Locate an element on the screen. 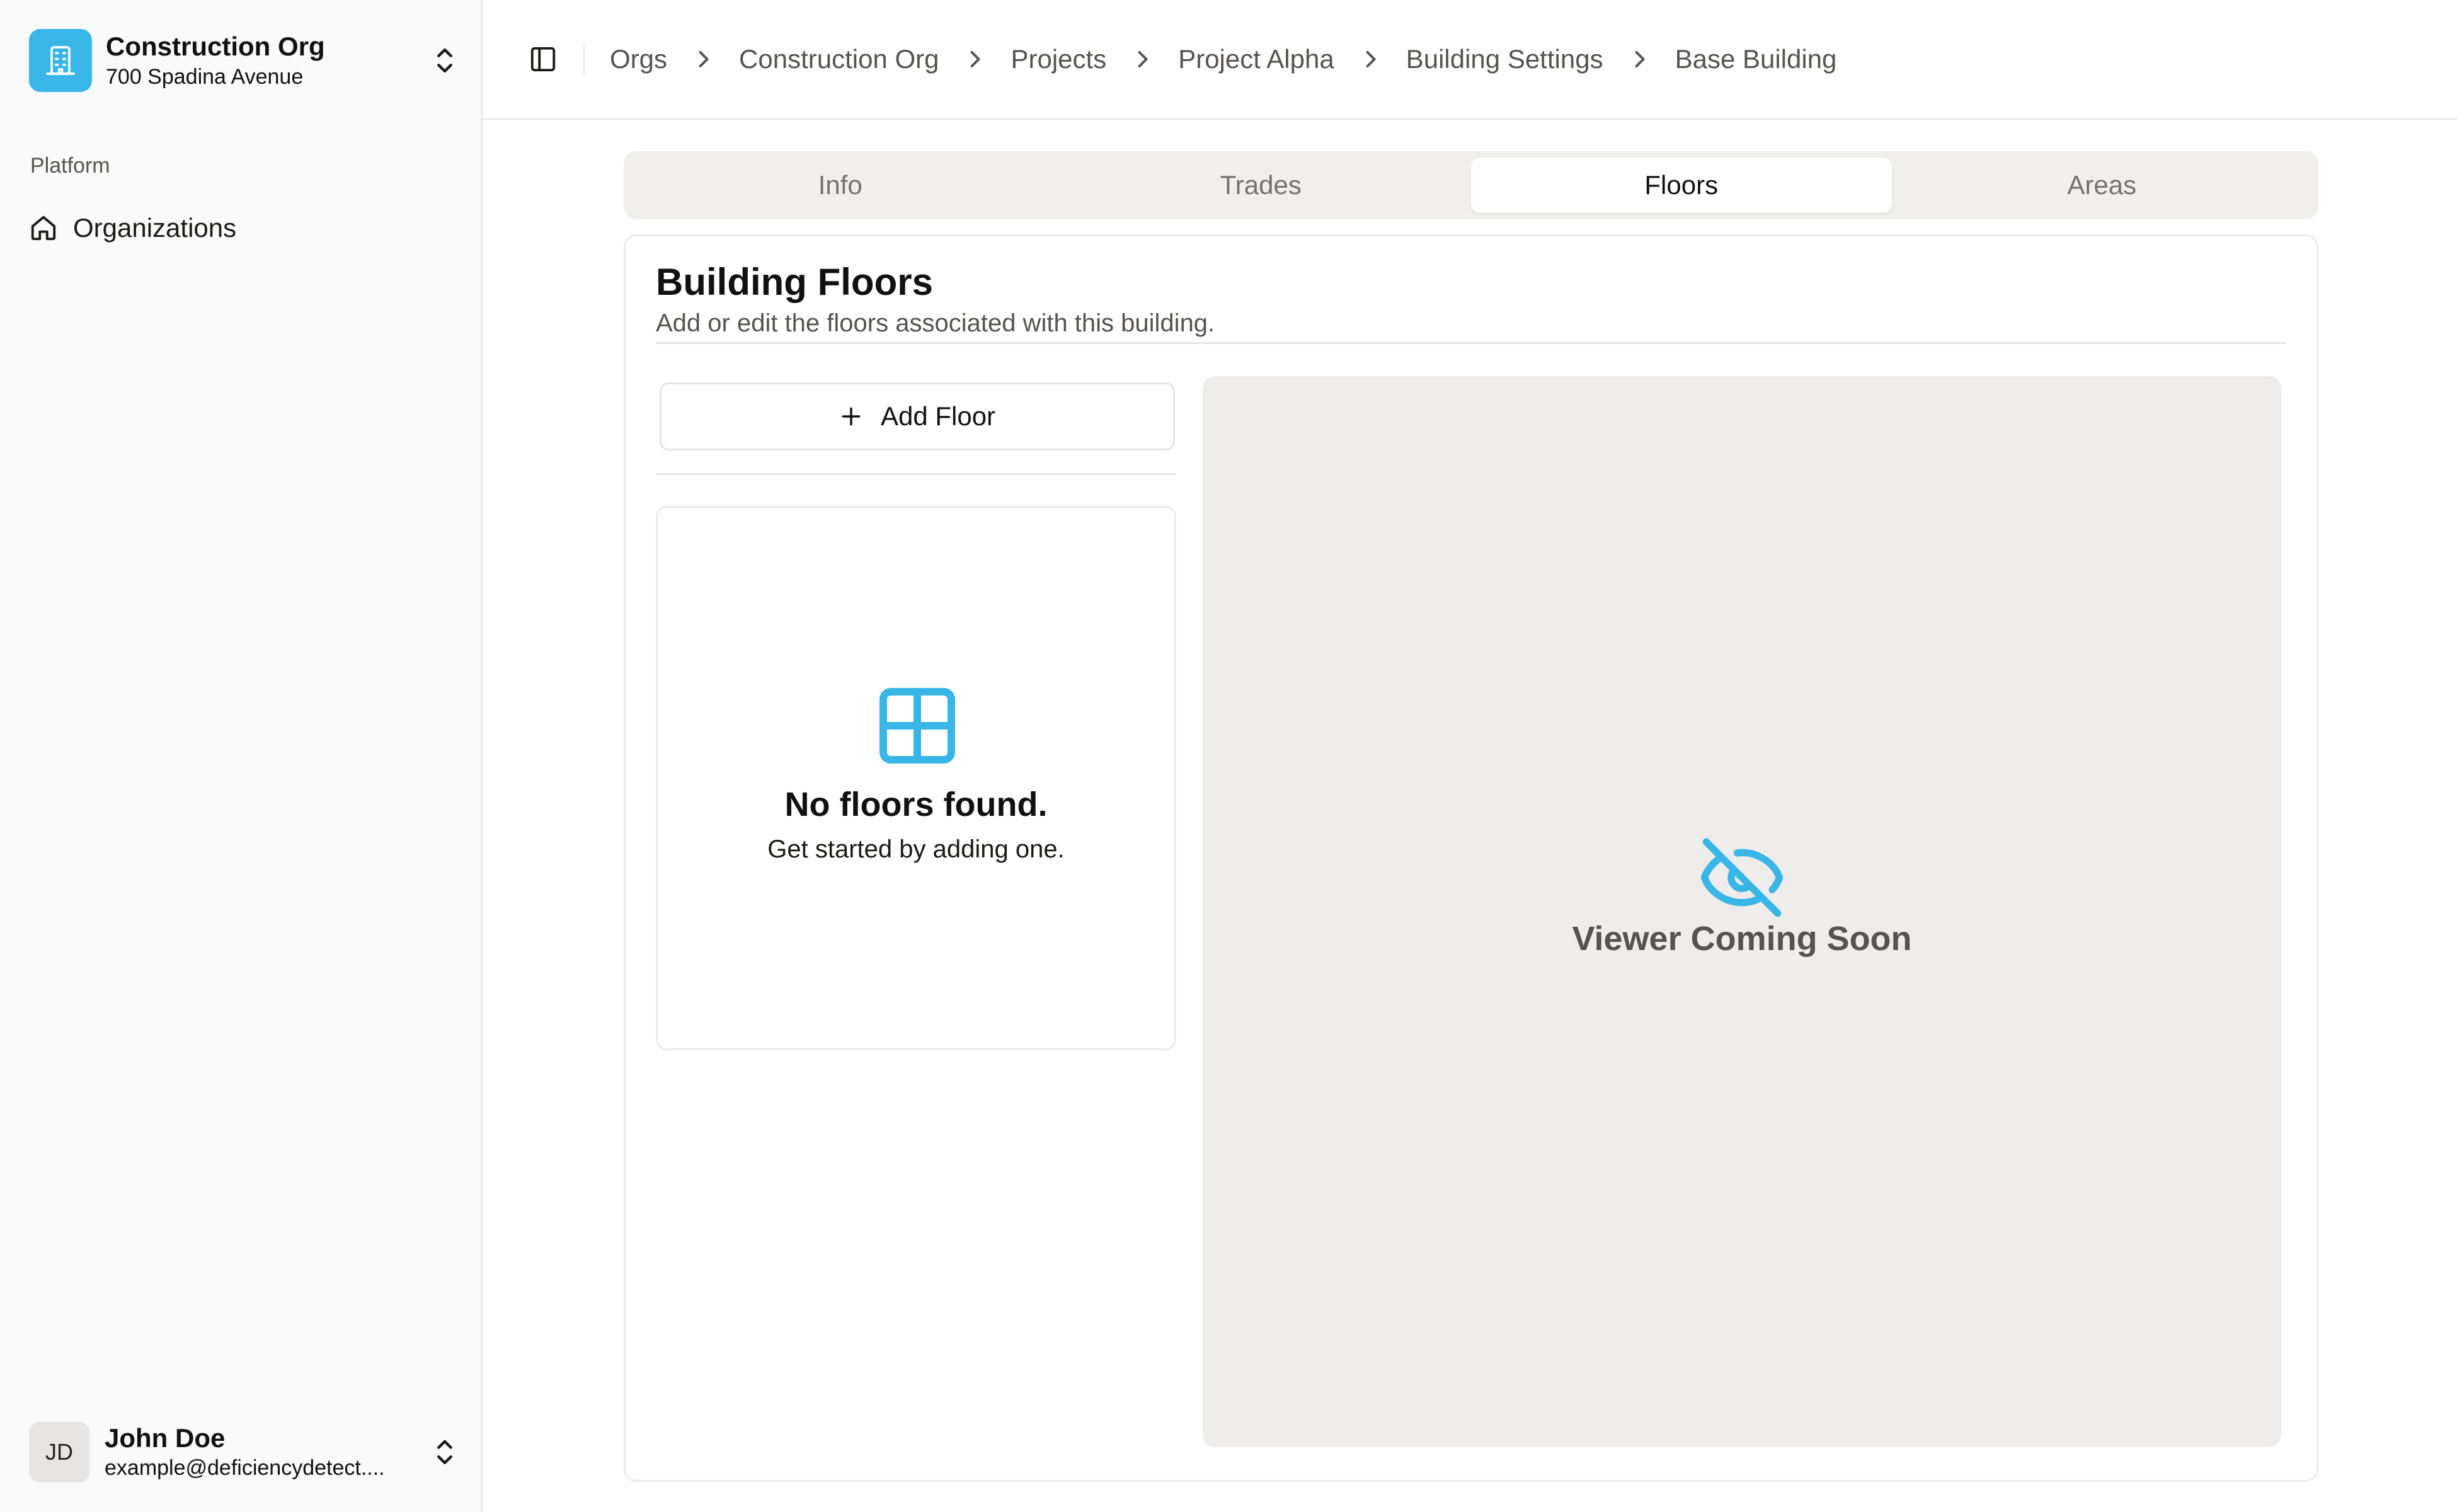 This screenshot has height=1512, width=2457. user-name: John Doe is located at coordinates (165, 1438).